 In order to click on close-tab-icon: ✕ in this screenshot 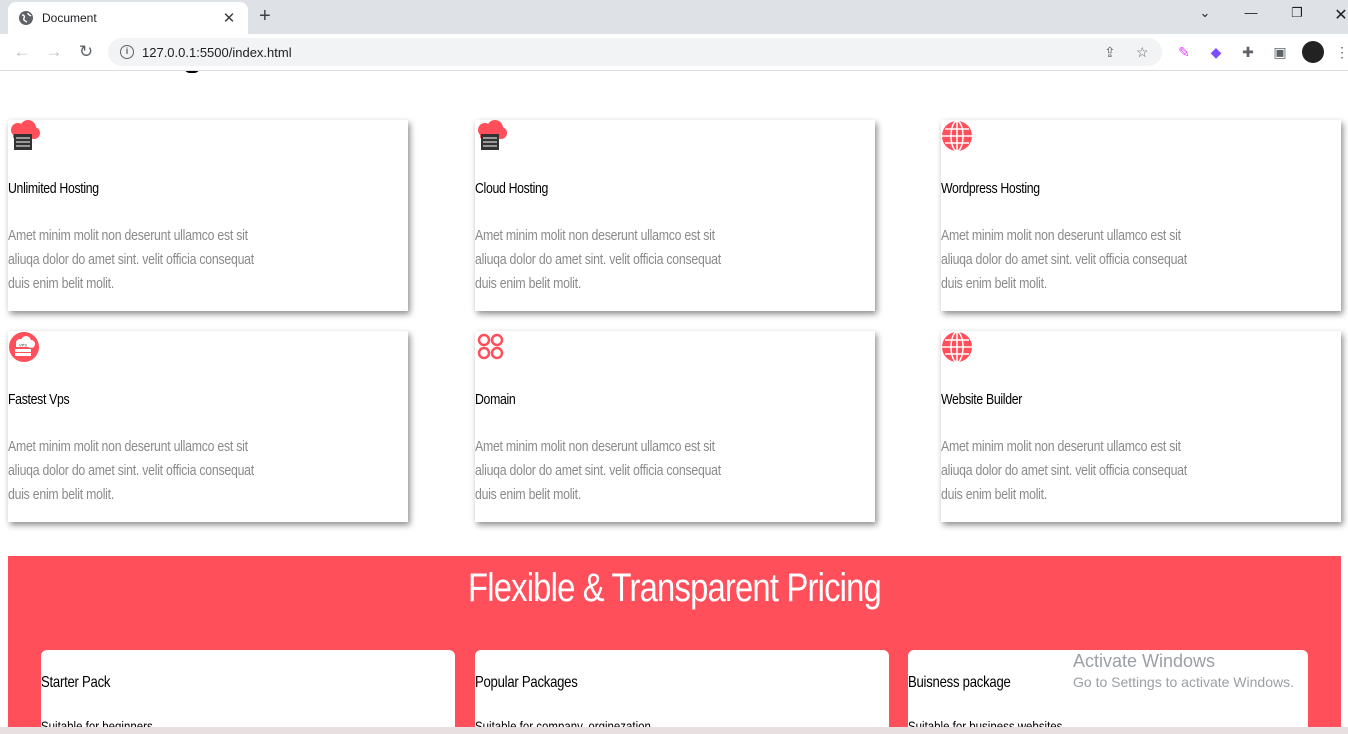, I will do `click(229, 18)`.